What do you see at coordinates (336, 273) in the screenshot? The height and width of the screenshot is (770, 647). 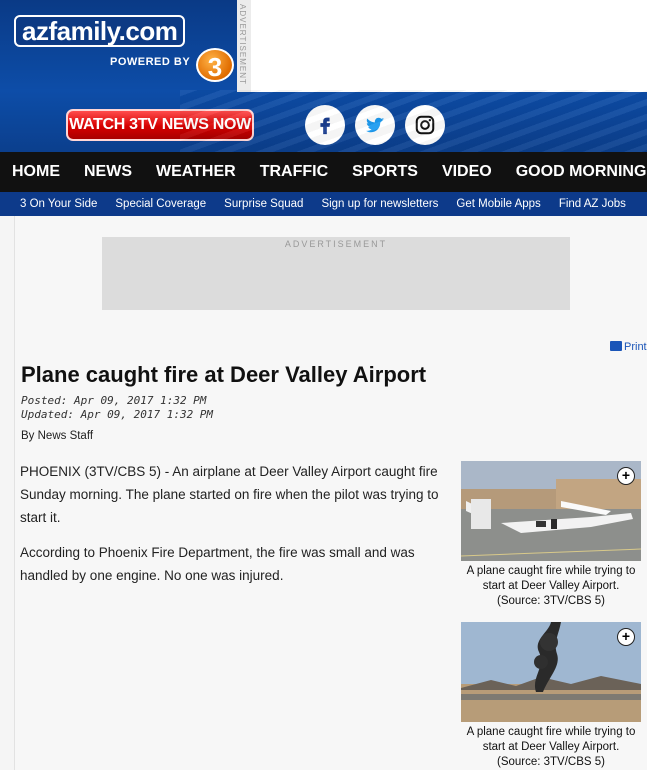 I see `ad-banner: ADVERTISEMENT` at bounding box center [336, 273].